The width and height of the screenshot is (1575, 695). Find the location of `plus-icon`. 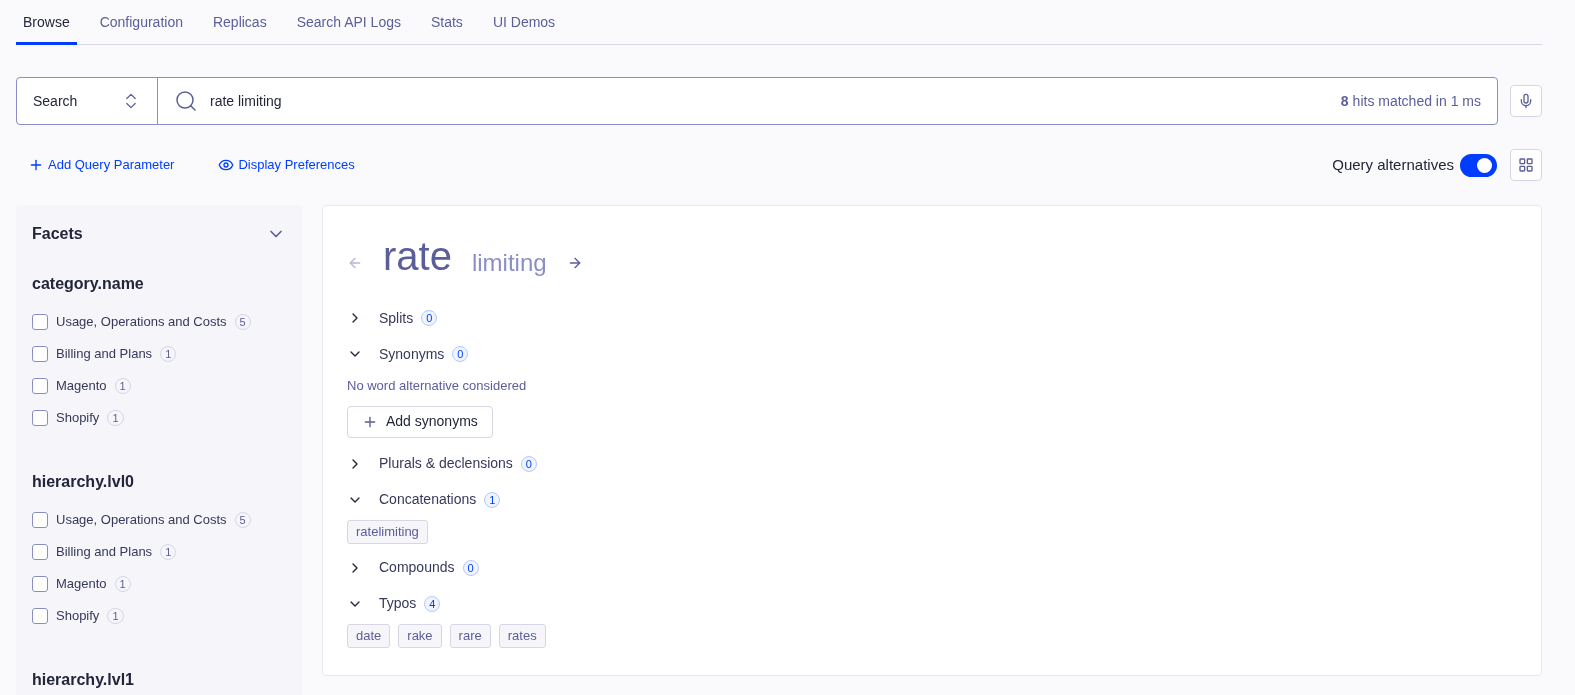

plus-icon is located at coordinates (36, 165).